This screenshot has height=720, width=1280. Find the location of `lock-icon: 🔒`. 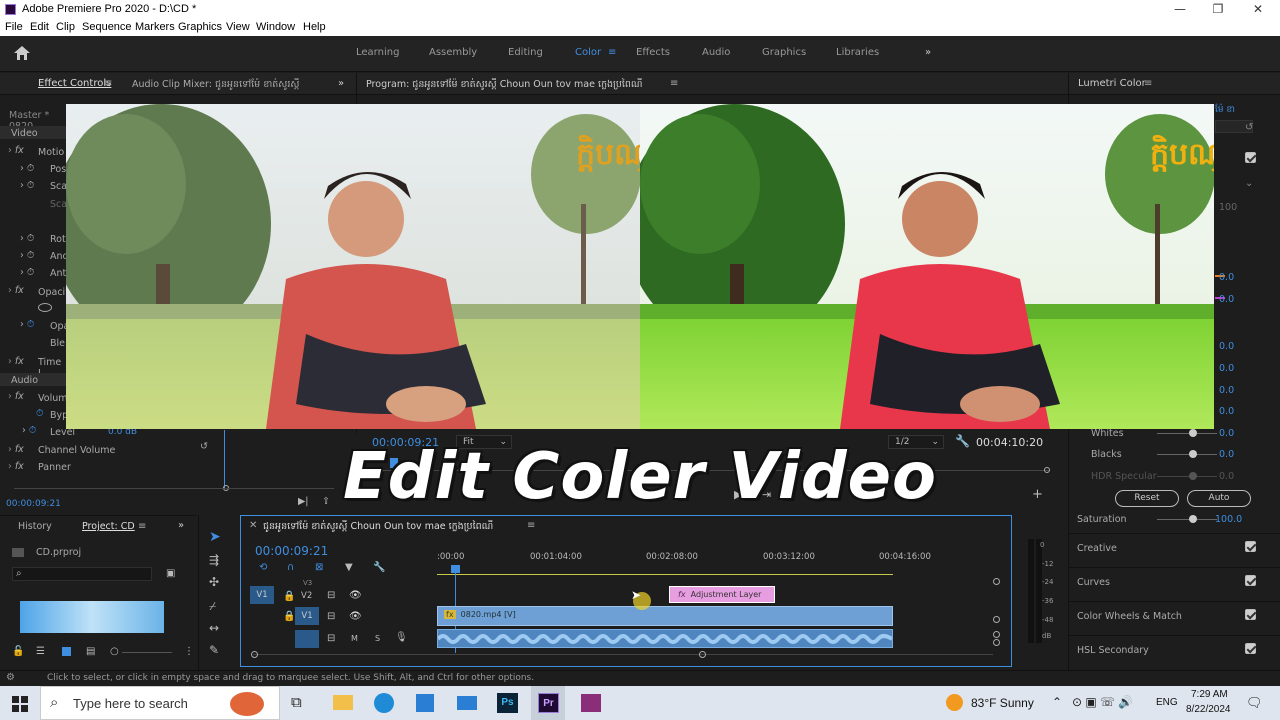

lock-icon: 🔒 is located at coordinates (289, 596).